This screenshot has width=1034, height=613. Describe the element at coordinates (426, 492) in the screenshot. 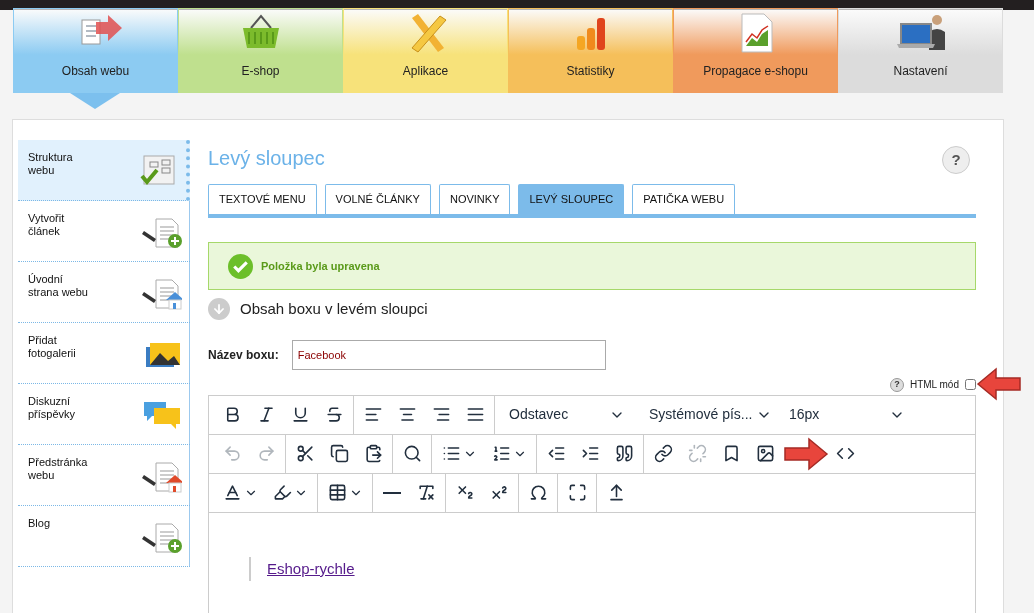

I see `clear-format-icon` at that location.